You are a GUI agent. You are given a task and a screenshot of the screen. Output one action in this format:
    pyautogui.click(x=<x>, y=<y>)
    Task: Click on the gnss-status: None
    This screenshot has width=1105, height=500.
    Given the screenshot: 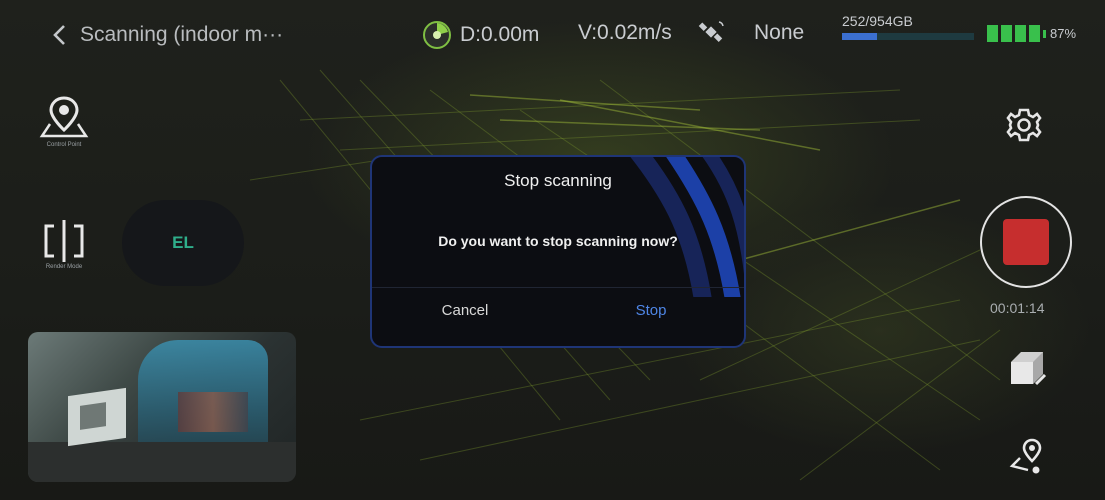 What is the action you would take?
    pyautogui.click(x=779, y=32)
    